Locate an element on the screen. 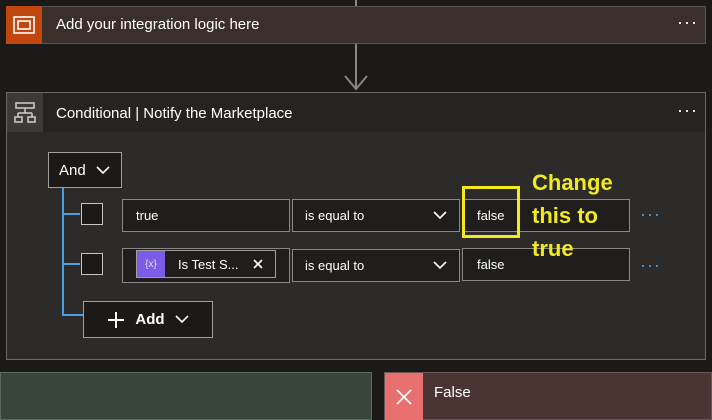 The height and width of the screenshot is (420, 712). conditional-menu-button: ··· is located at coordinates (687, 110).